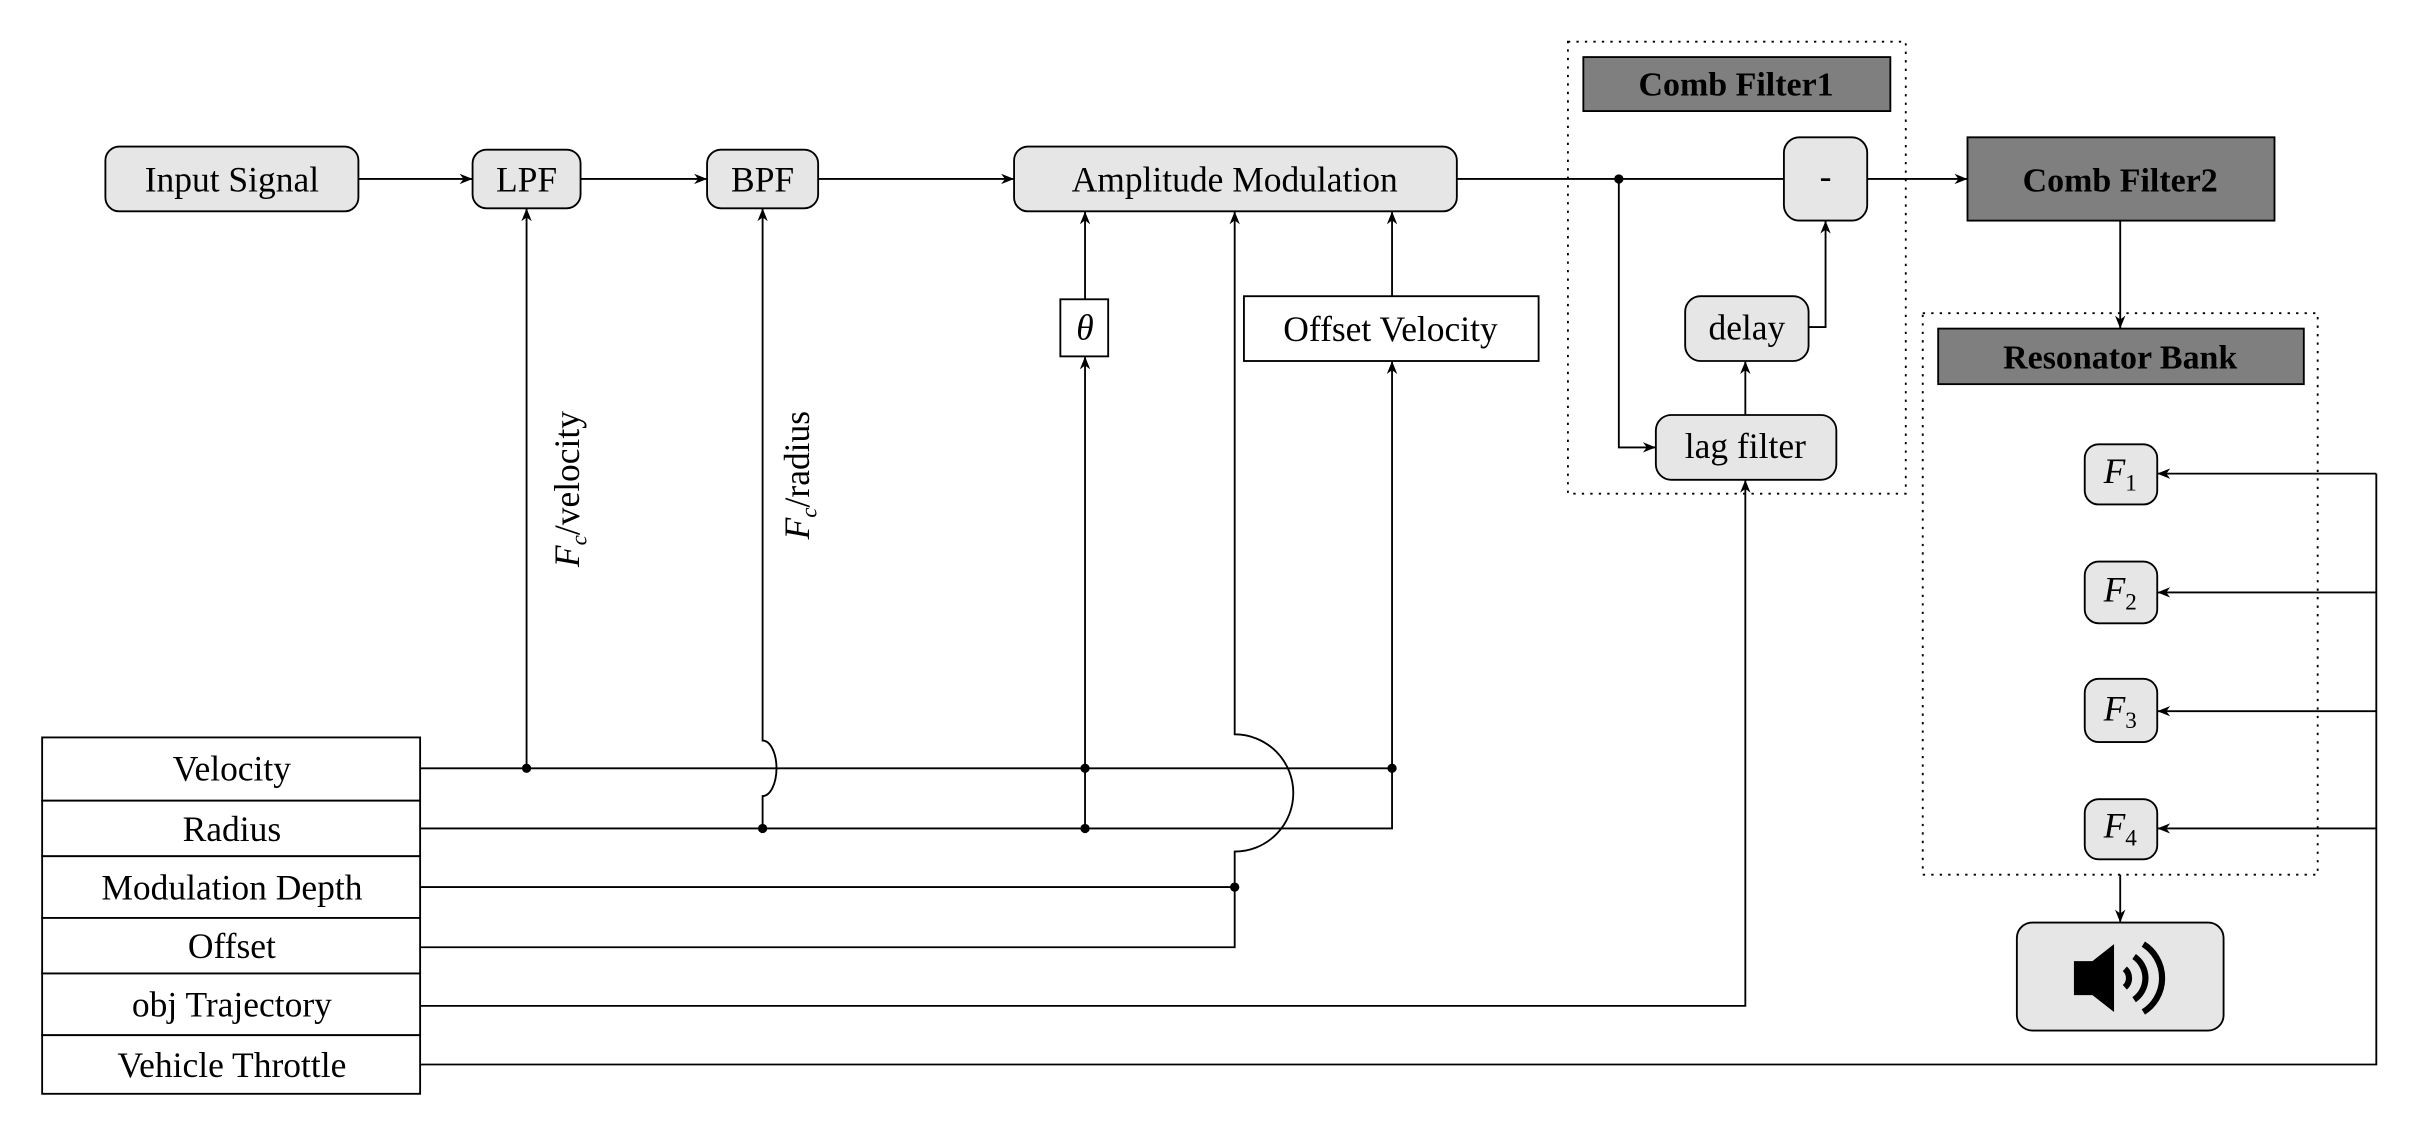 The width and height of the screenshot is (2420, 1137). I want to click on edge-split-lag, so click(1636, 315).